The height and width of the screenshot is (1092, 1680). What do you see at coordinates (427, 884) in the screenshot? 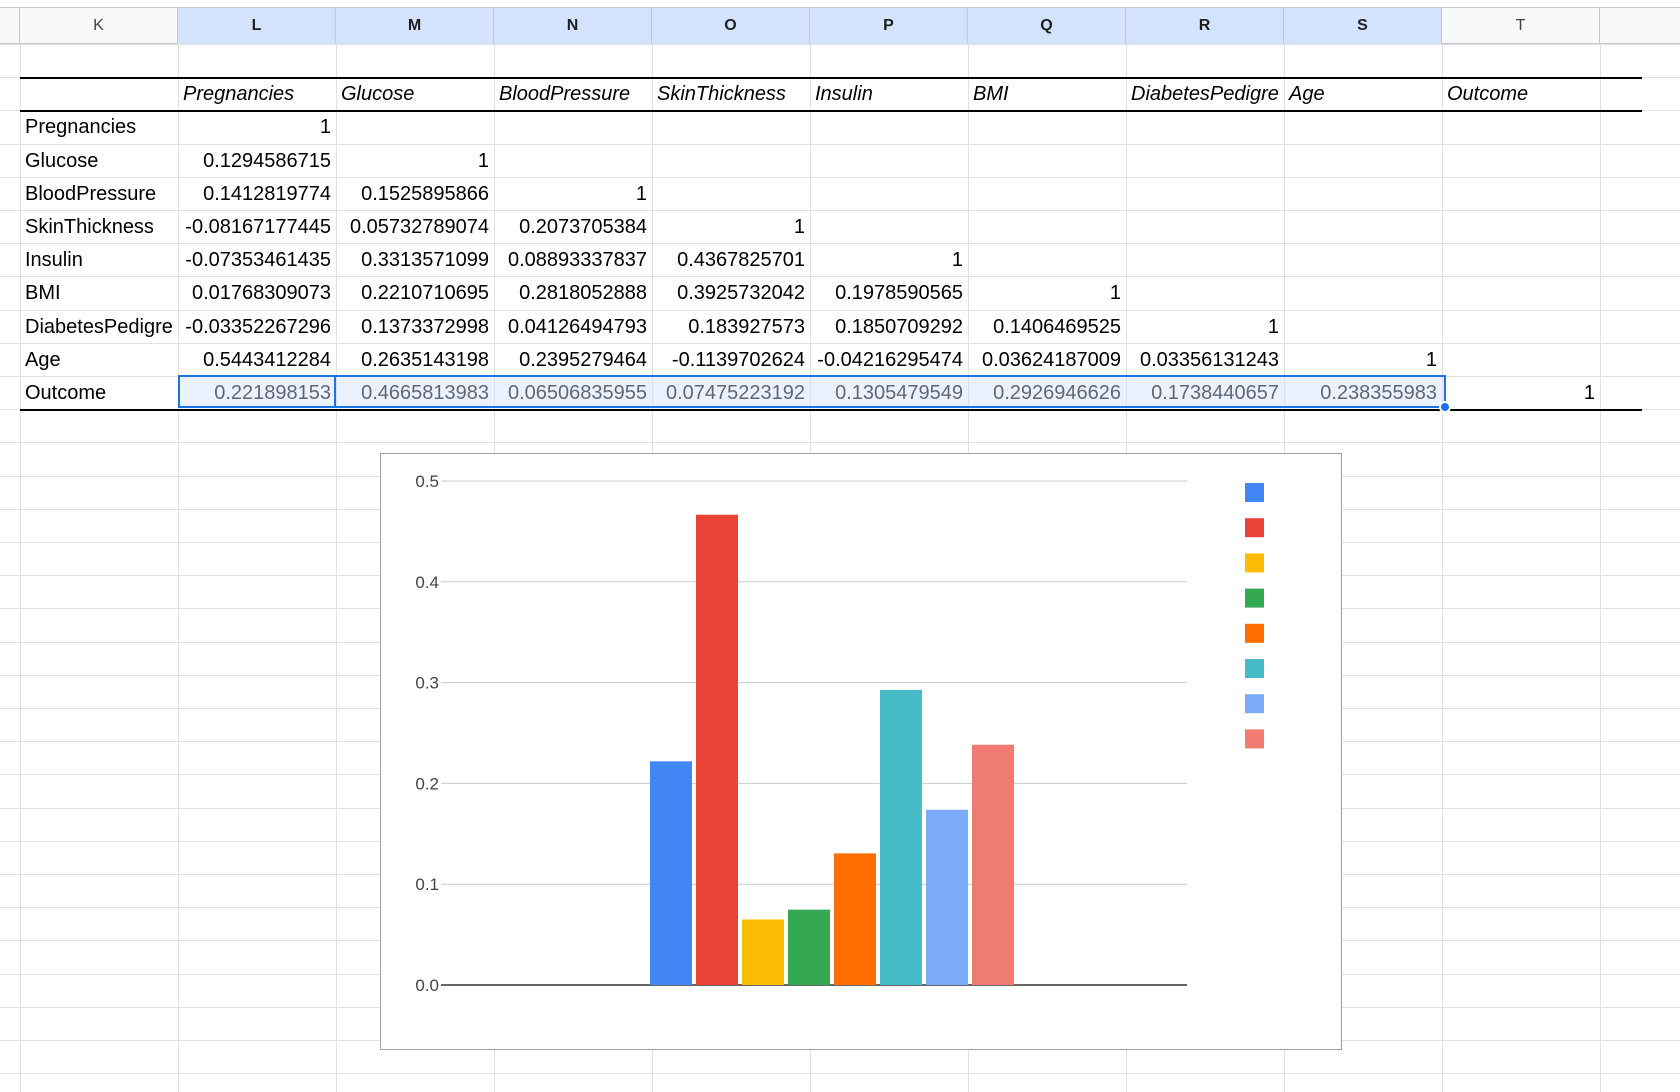
I see `y-tick-label: 0.1` at bounding box center [427, 884].